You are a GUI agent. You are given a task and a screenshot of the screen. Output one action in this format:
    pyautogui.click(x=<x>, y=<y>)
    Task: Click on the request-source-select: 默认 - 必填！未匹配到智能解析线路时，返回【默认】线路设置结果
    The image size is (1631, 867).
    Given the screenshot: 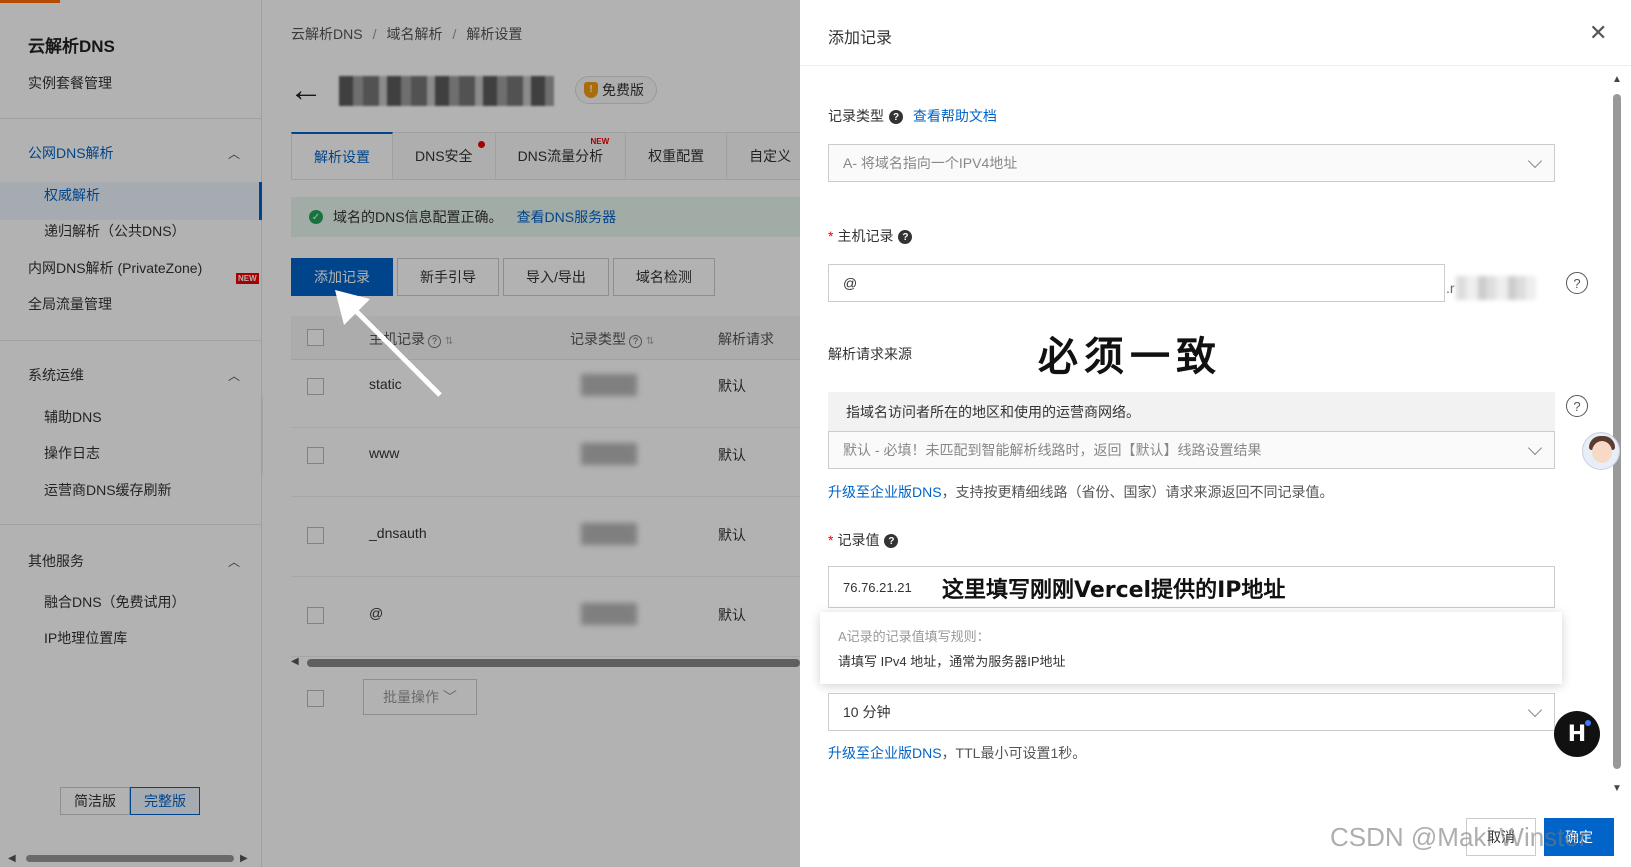 What is the action you would take?
    pyautogui.click(x=1191, y=450)
    